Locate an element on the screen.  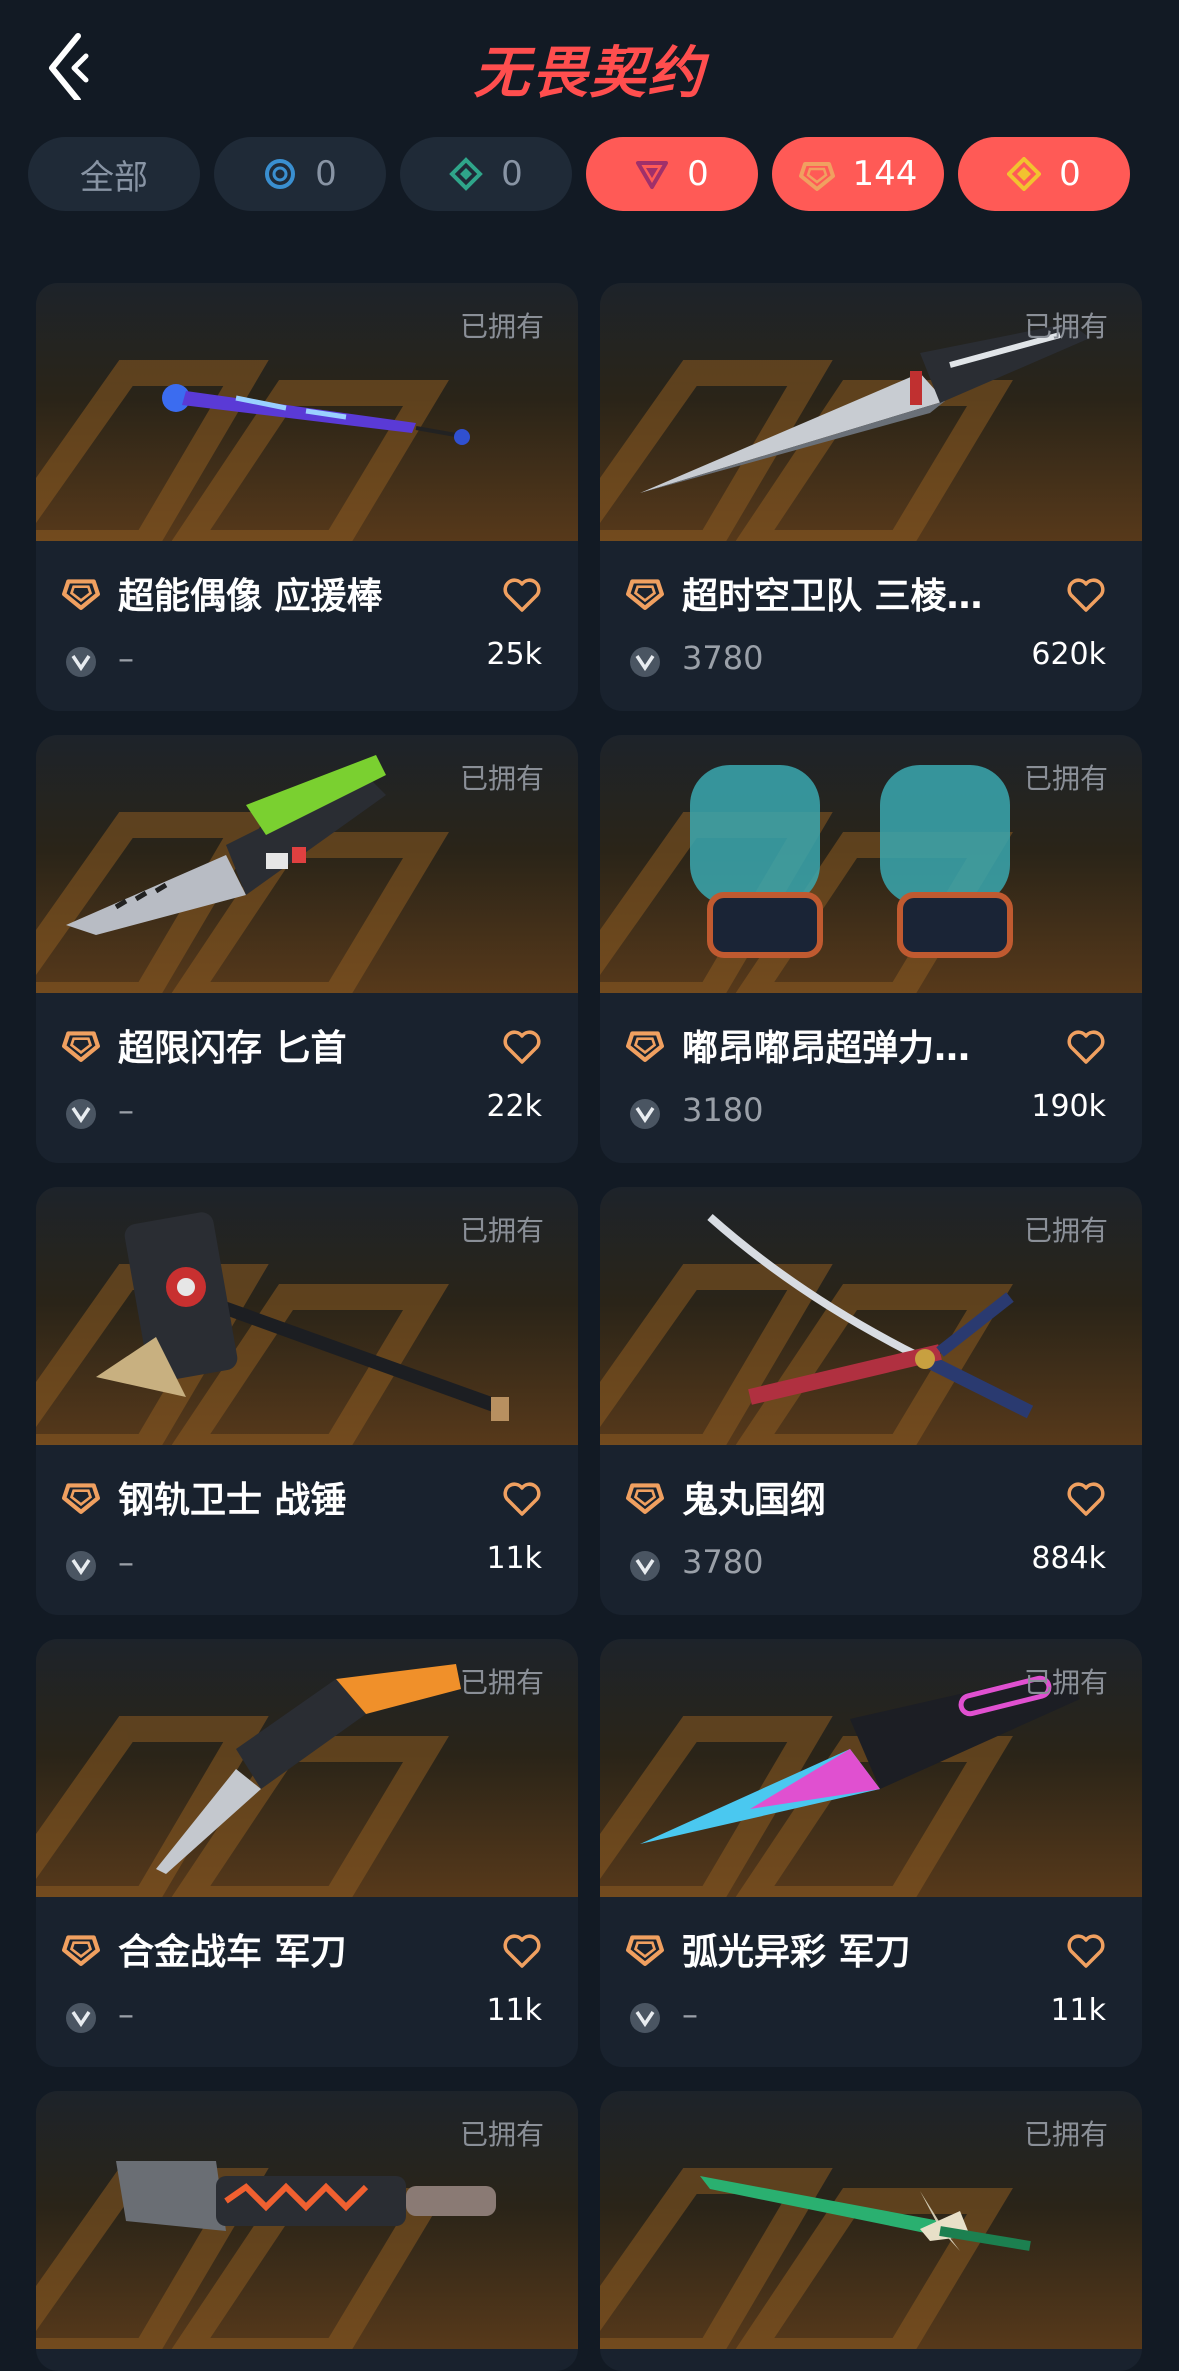
skin-price: 3180 is located at coordinates (723, 1110).